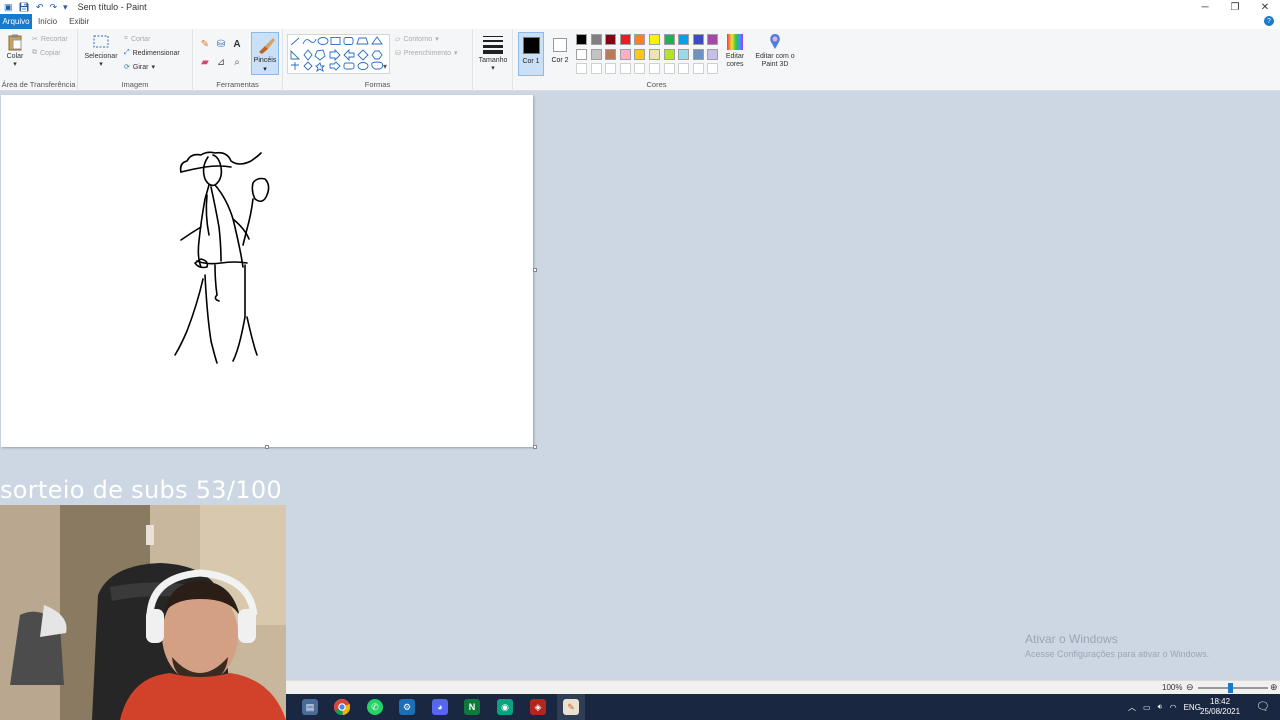 This screenshot has height=720, width=1280. I want to click on maximize-button: ❐, so click(1235, 7).